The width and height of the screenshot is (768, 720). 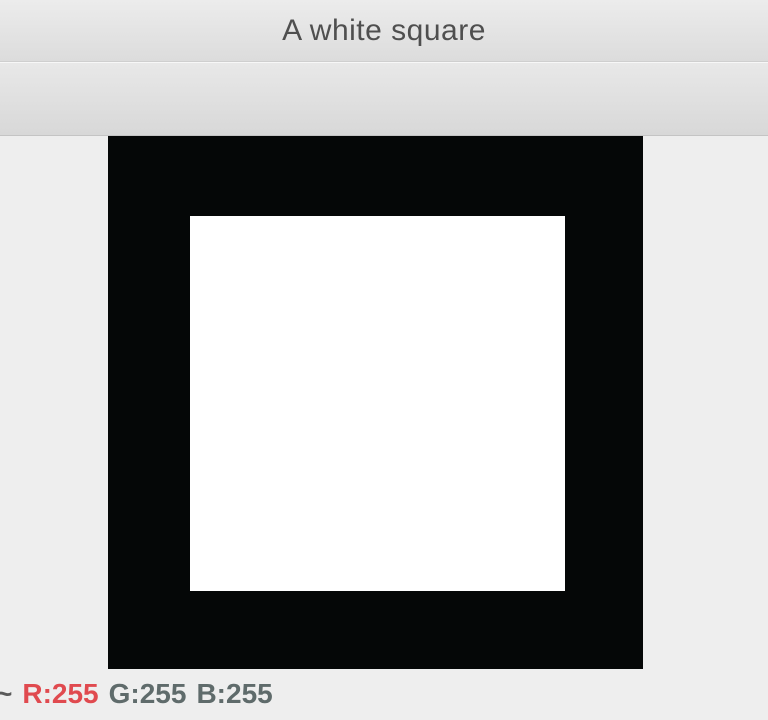 I want to click on green-channel-value: G:255, so click(x=147, y=693).